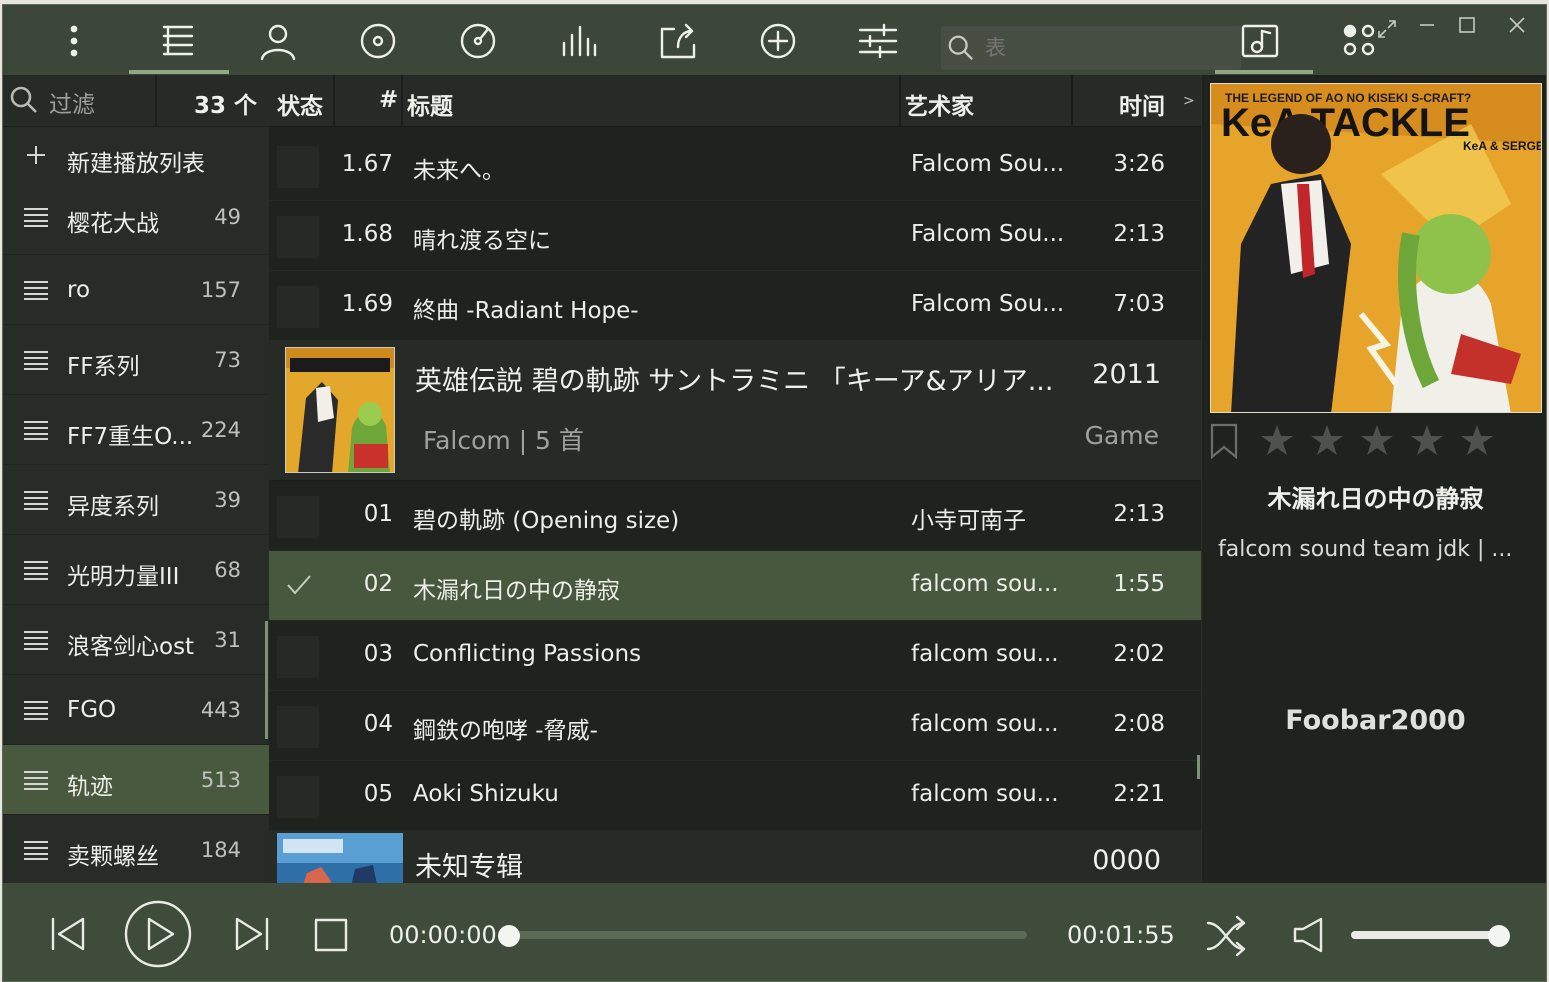  Describe the element at coordinates (878, 41) in the screenshot. I see `settings-sliders-icon` at that location.